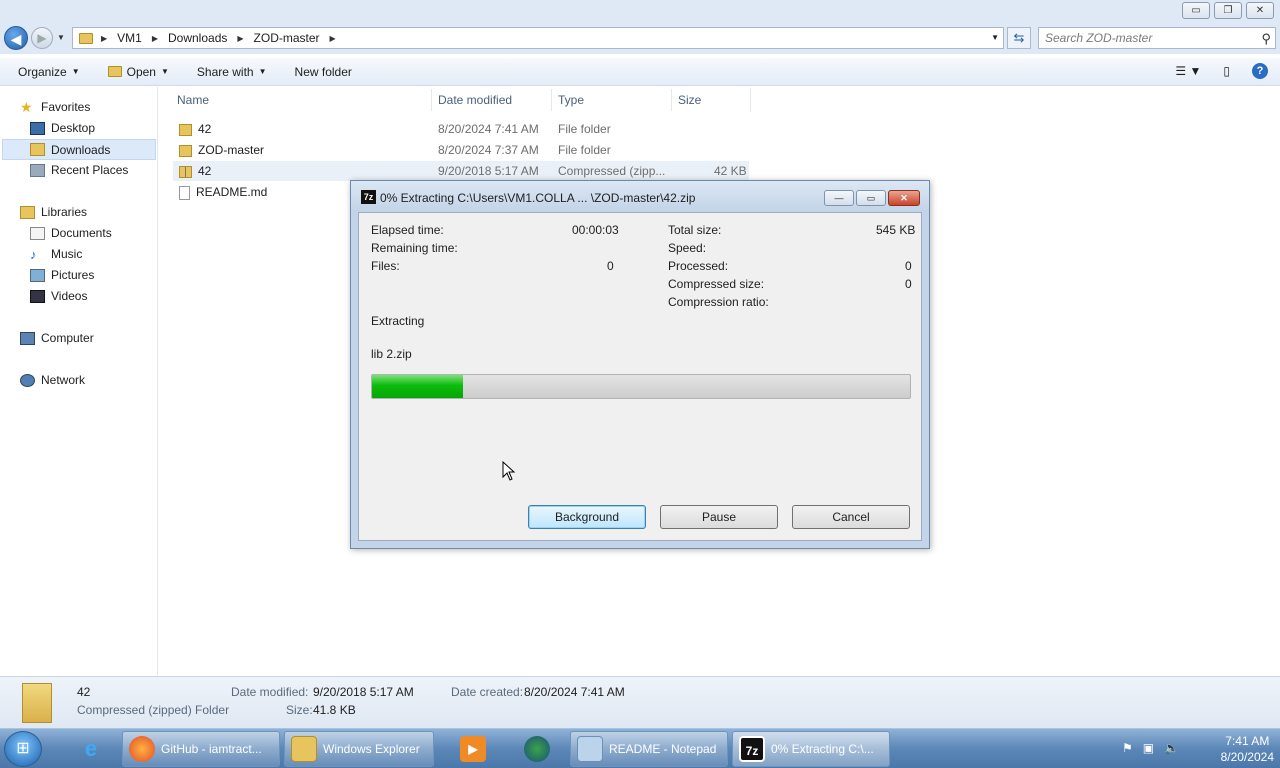 This screenshot has width=1280, height=768. What do you see at coordinates (52, 380) in the screenshot?
I see `nav-network: Network` at bounding box center [52, 380].